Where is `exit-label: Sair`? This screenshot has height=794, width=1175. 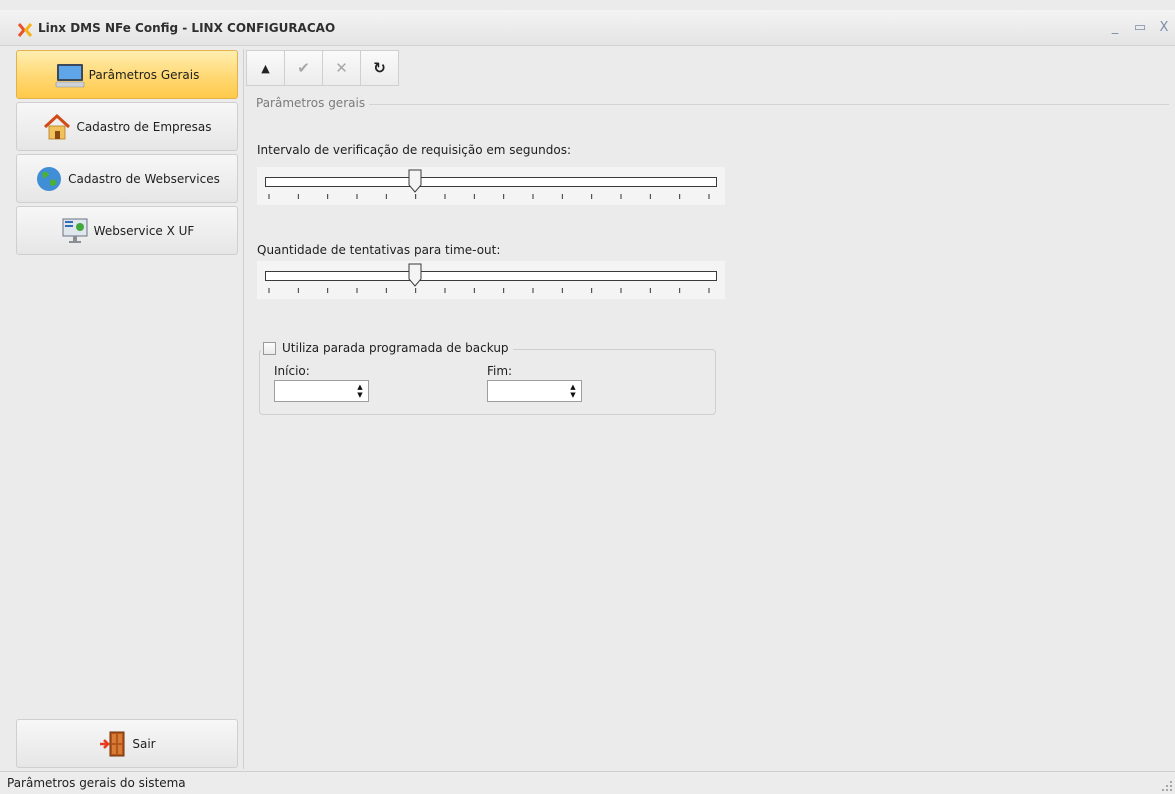
exit-label: Sair is located at coordinates (144, 743).